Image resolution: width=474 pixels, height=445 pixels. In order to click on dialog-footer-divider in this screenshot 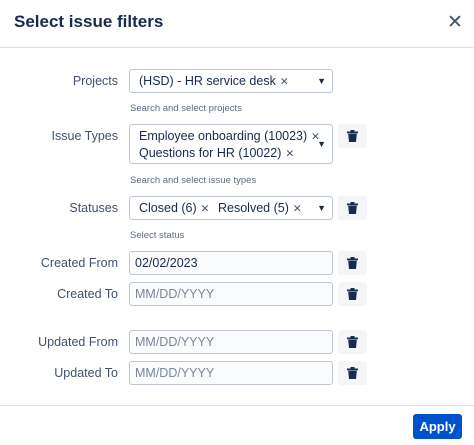, I will do `click(237, 405)`.